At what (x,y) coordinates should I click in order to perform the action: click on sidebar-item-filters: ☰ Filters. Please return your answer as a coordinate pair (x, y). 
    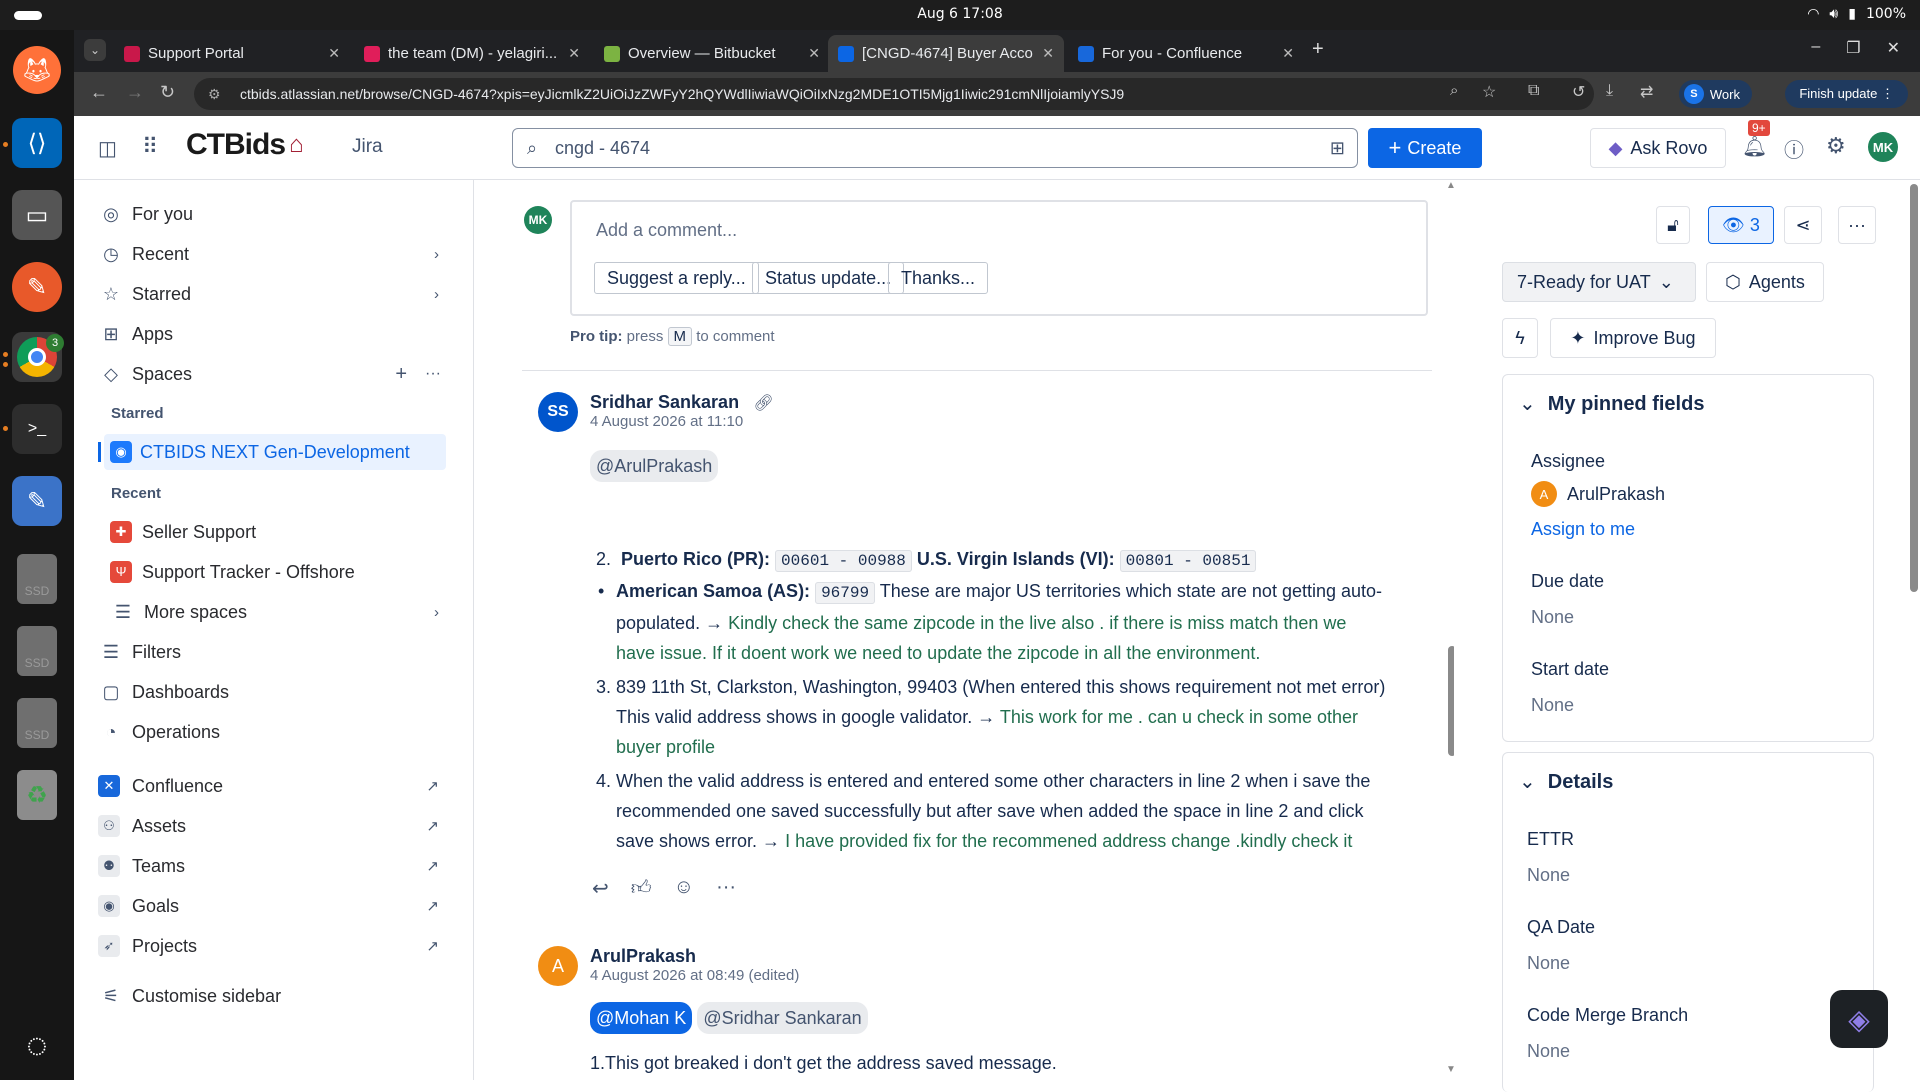
    Looking at the image, I should click on (275, 652).